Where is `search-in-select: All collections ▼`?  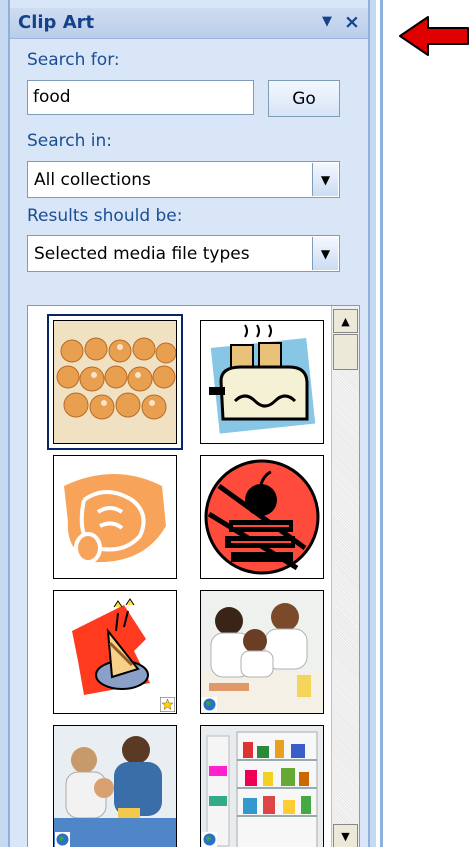
search-in-select: All collections ▼ is located at coordinates (183, 179).